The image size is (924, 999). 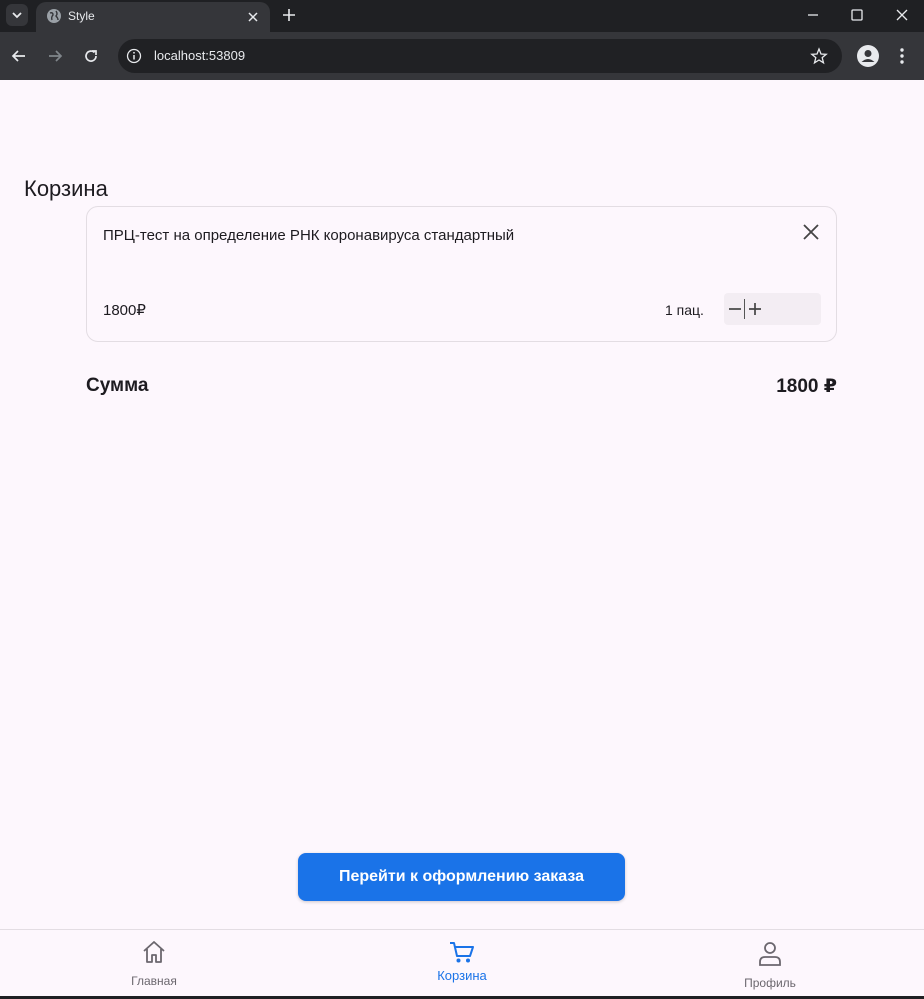 I want to click on browser-toolbar: localhost:53809, so click(x=462, y=56).